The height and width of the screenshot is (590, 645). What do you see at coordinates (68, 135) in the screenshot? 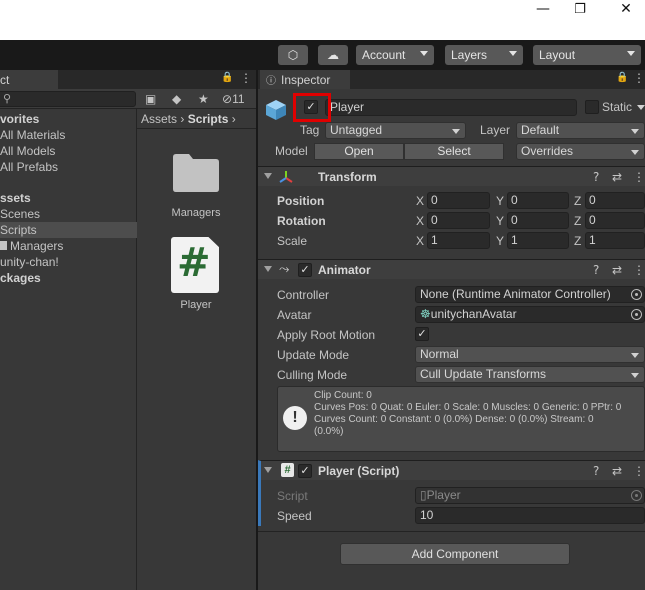
I see `tree-all-materials: All Materials` at bounding box center [68, 135].